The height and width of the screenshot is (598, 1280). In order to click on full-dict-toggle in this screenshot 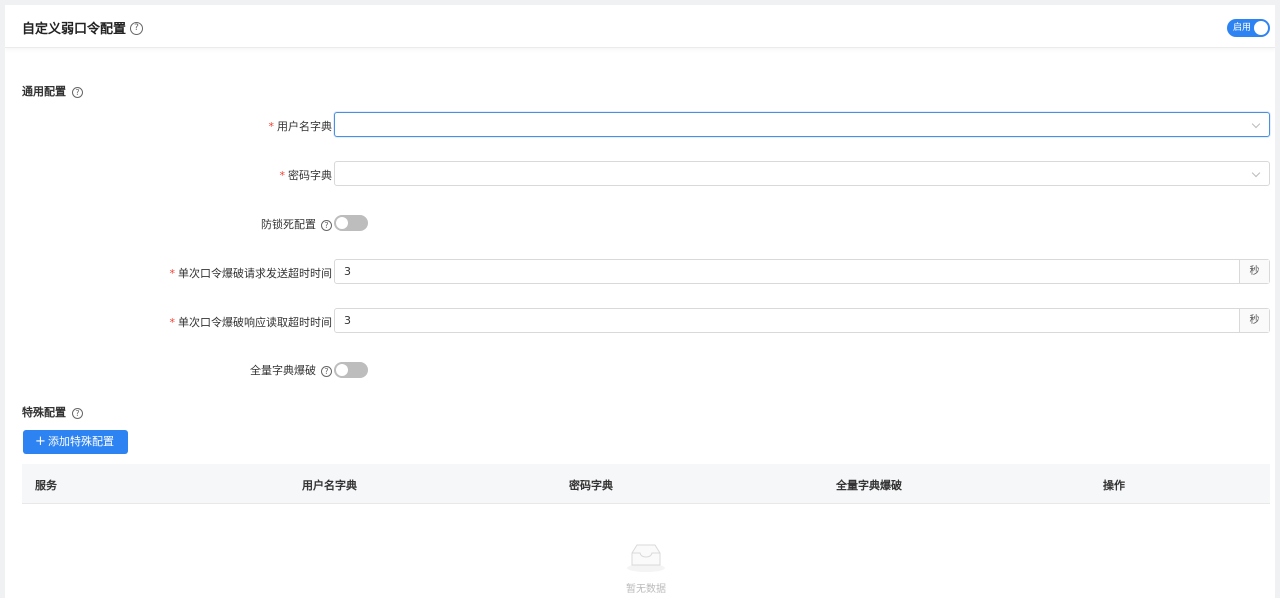, I will do `click(351, 370)`.